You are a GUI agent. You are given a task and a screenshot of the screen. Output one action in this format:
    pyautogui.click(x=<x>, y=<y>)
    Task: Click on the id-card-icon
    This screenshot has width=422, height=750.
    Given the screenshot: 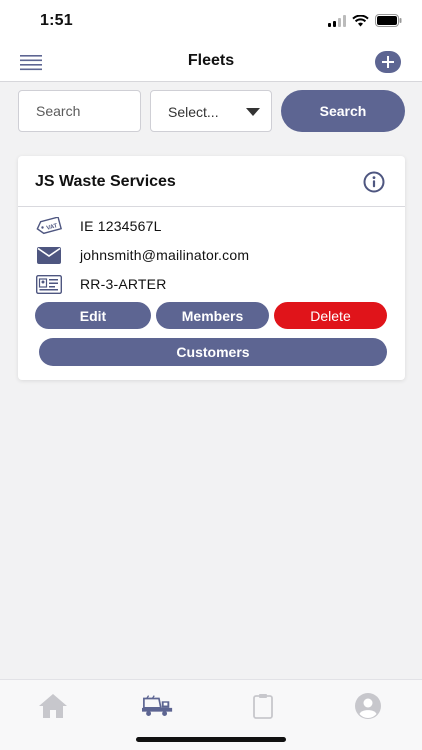 What is the action you would take?
    pyautogui.click(x=48, y=284)
    